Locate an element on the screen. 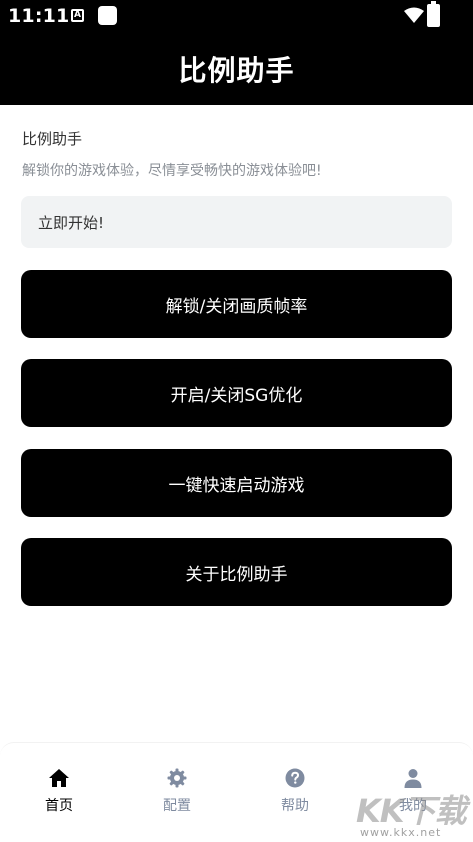 The image size is (473, 842). quick-launch-button: 一键快速启动游戏 is located at coordinates (236, 483).